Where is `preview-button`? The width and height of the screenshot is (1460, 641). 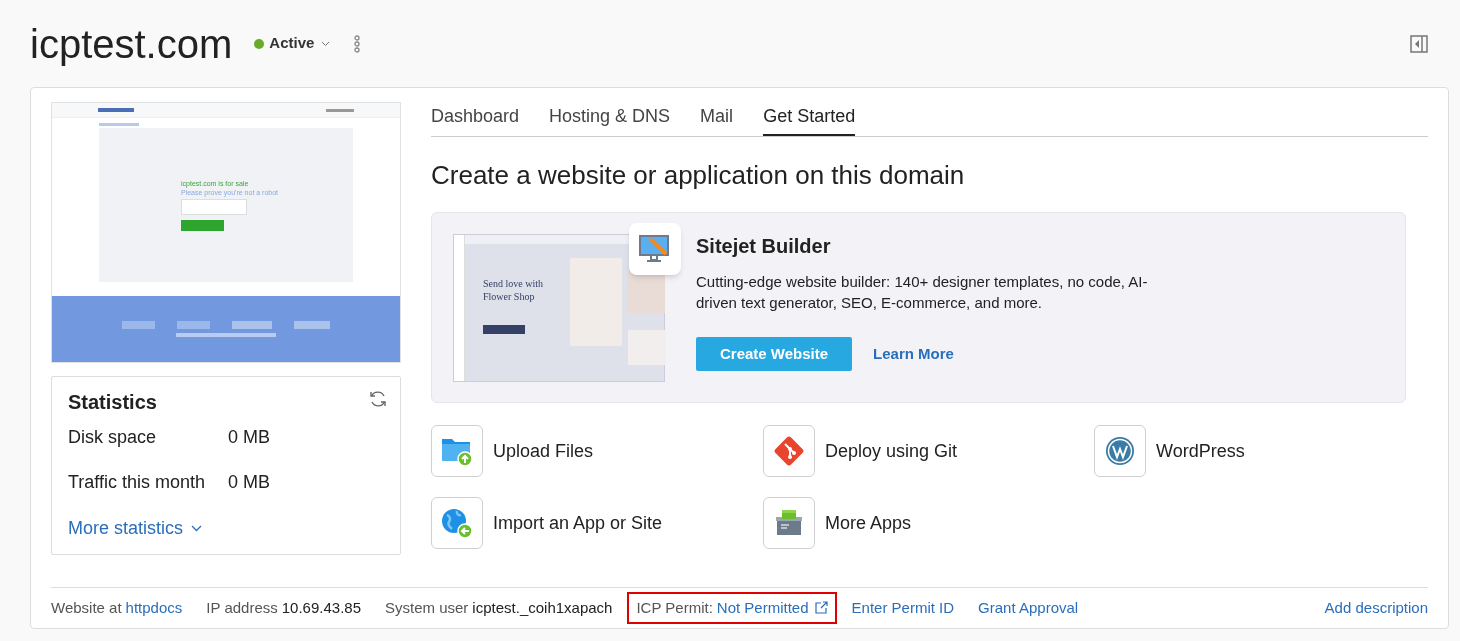
preview-button is located at coordinates (202, 225).